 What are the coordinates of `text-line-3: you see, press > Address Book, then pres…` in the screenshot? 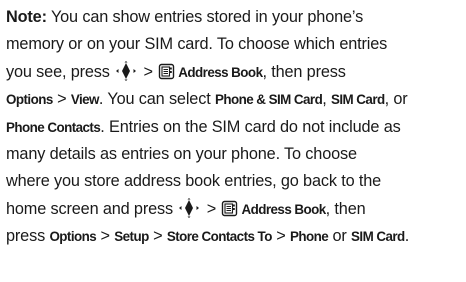 It's located at (176, 70).